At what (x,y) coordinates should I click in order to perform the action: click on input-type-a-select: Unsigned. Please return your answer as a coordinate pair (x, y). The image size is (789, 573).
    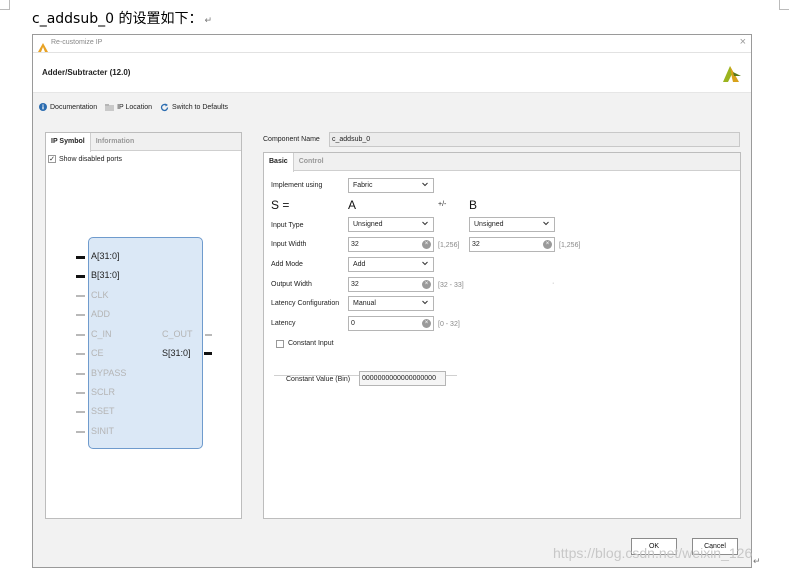
    Looking at the image, I should click on (391, 224).